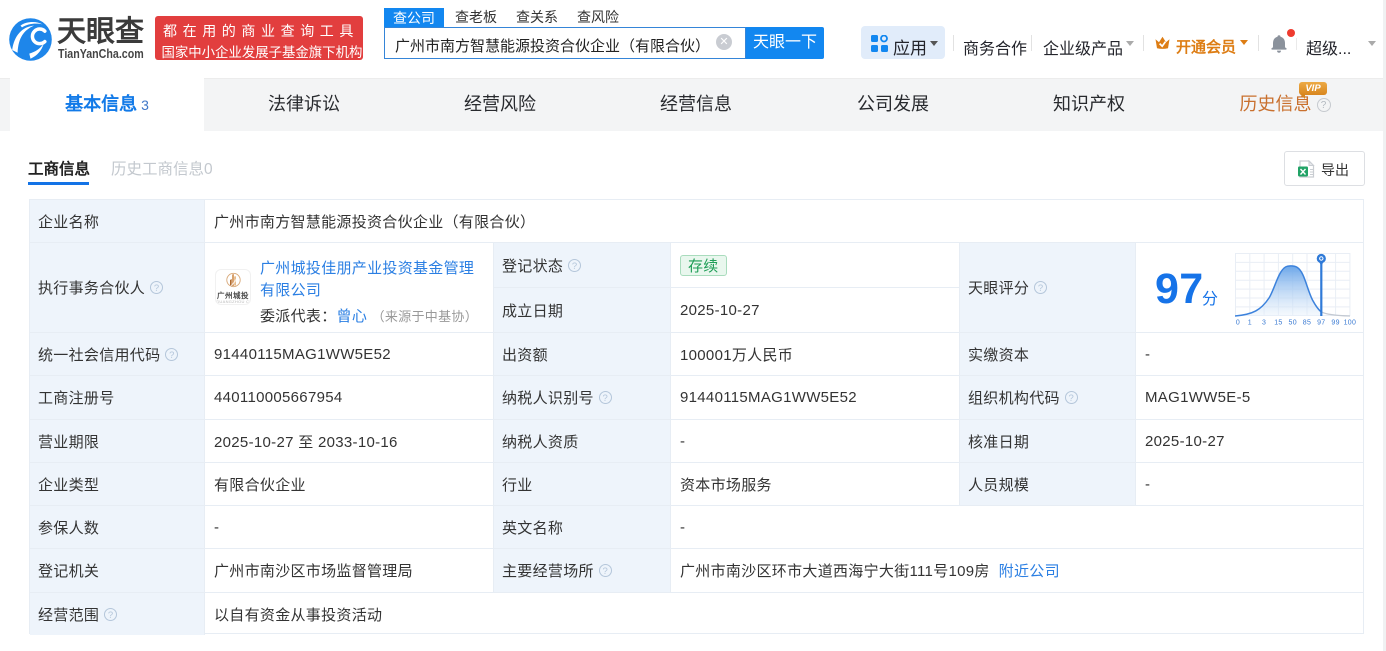 The image size is (1386, 651). What do you see at coordinates (1307, 323) in the screenshot?
I see `svg-text: 85` at bounding box center [1307, 323].